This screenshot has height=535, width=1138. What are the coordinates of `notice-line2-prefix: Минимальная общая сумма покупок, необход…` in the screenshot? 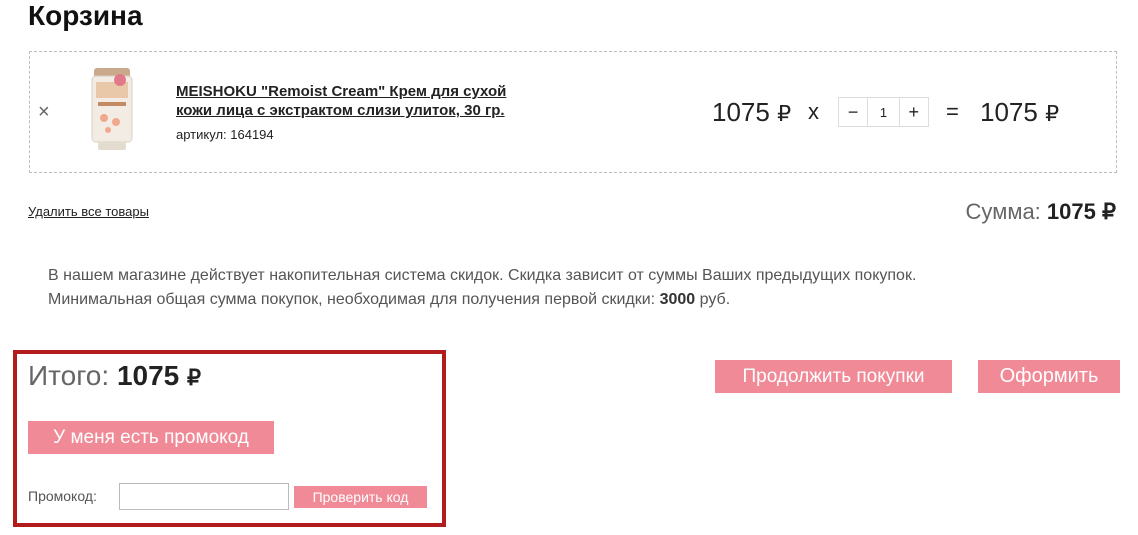 It's located at (352, 299).